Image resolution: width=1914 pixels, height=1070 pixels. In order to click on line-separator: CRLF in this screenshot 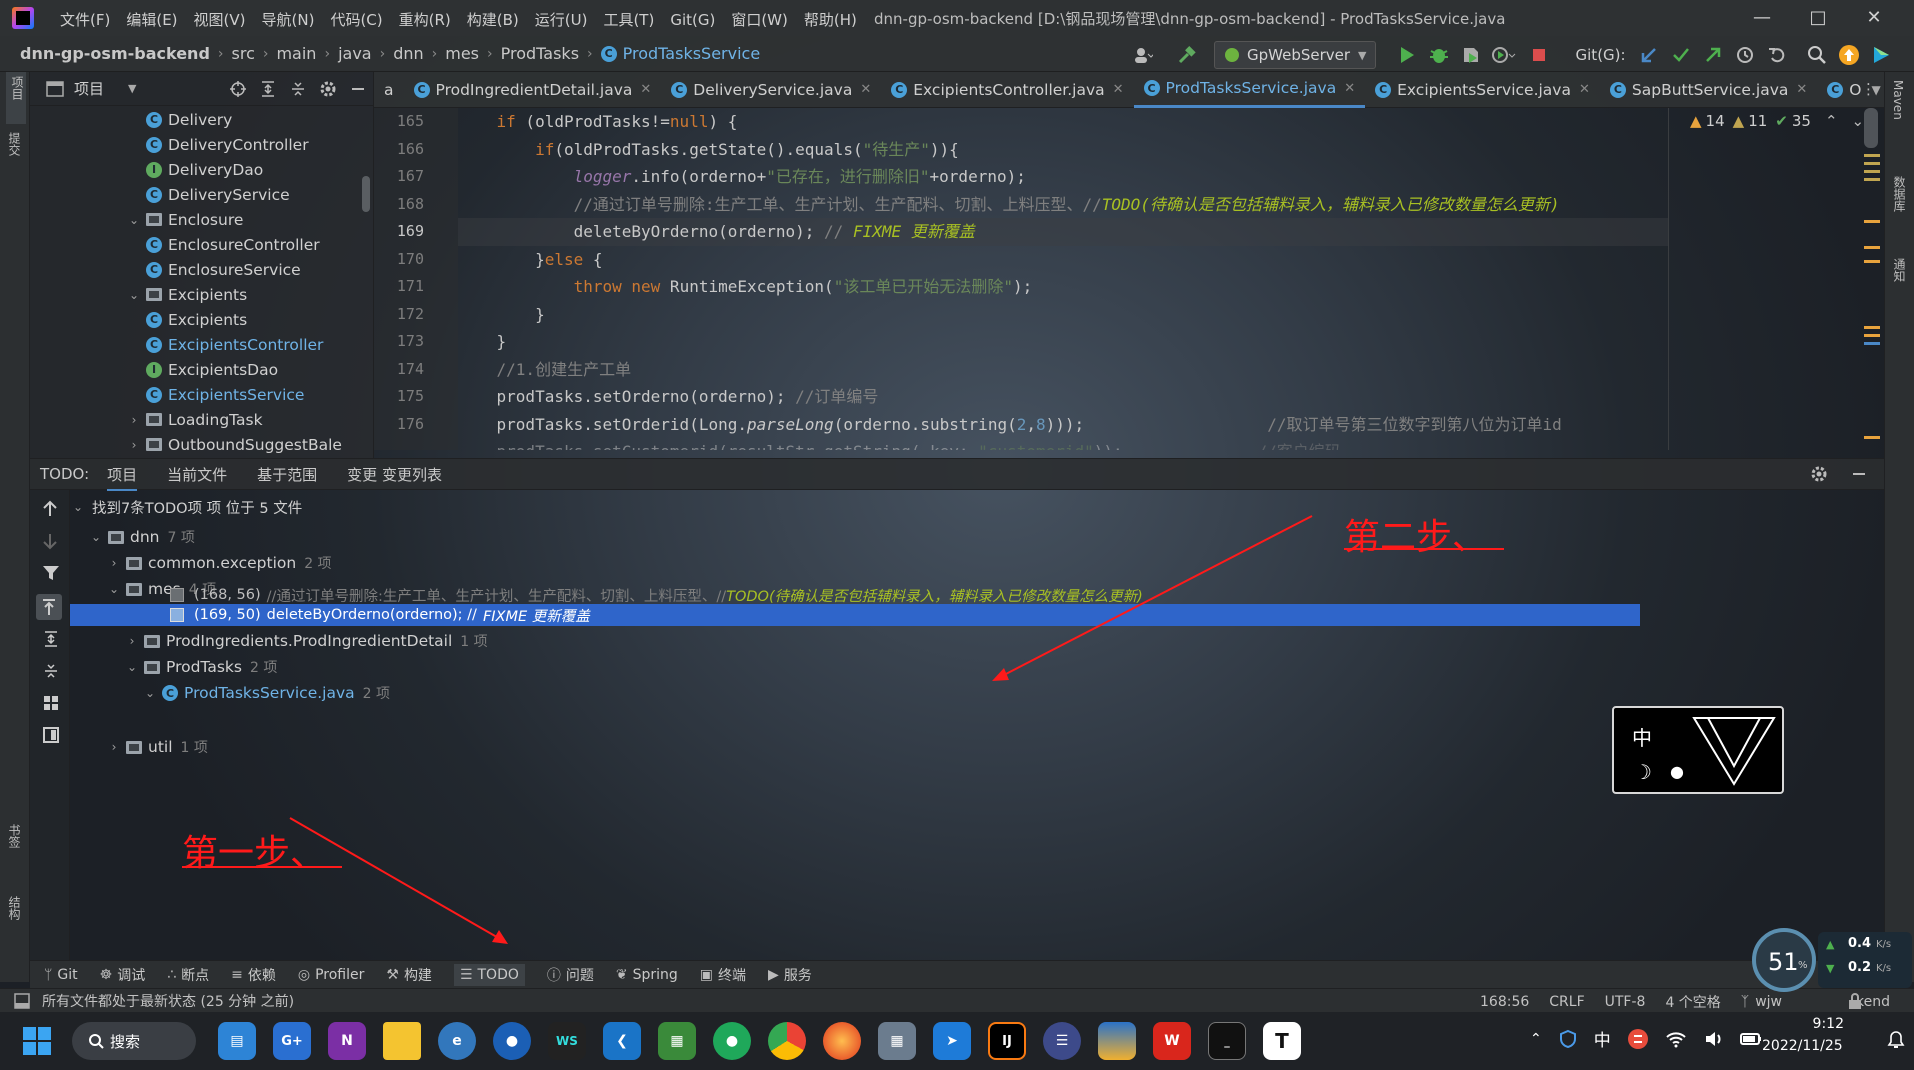, I will do `click(1566, 1002)`.